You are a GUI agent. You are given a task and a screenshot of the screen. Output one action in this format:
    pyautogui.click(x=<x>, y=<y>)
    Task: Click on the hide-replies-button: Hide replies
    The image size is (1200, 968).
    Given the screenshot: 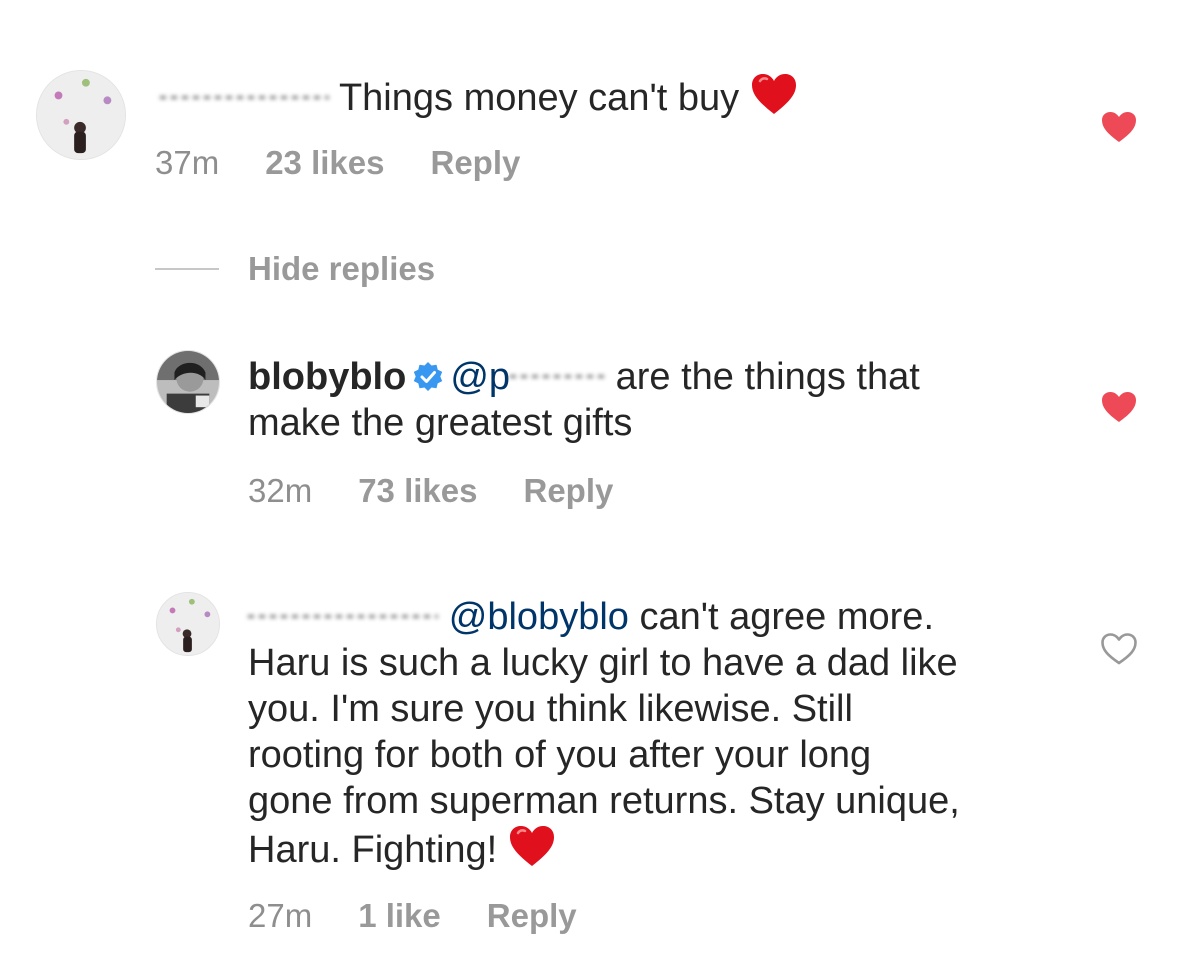 What is the action you would take?
    pyautogui.click(x=341, y=269)
    